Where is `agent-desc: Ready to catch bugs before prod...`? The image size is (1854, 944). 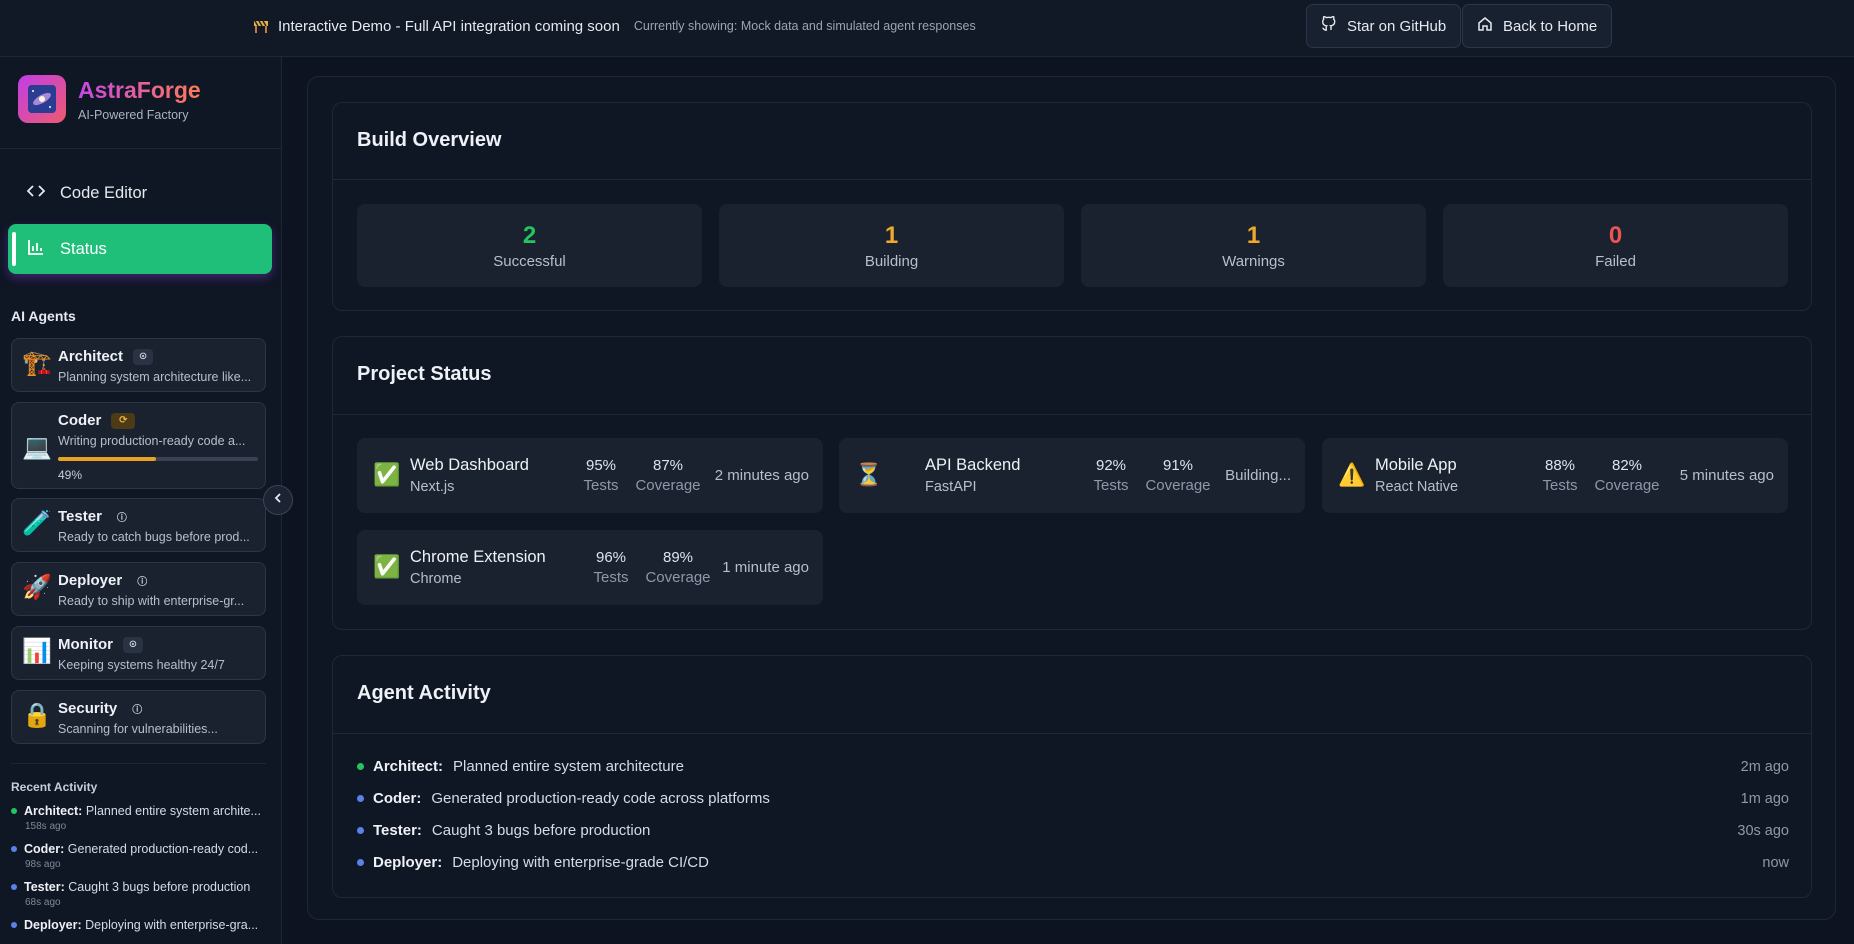
agent-desc: Ready to catch bugs before prod... is located at coordinates (154, 537).